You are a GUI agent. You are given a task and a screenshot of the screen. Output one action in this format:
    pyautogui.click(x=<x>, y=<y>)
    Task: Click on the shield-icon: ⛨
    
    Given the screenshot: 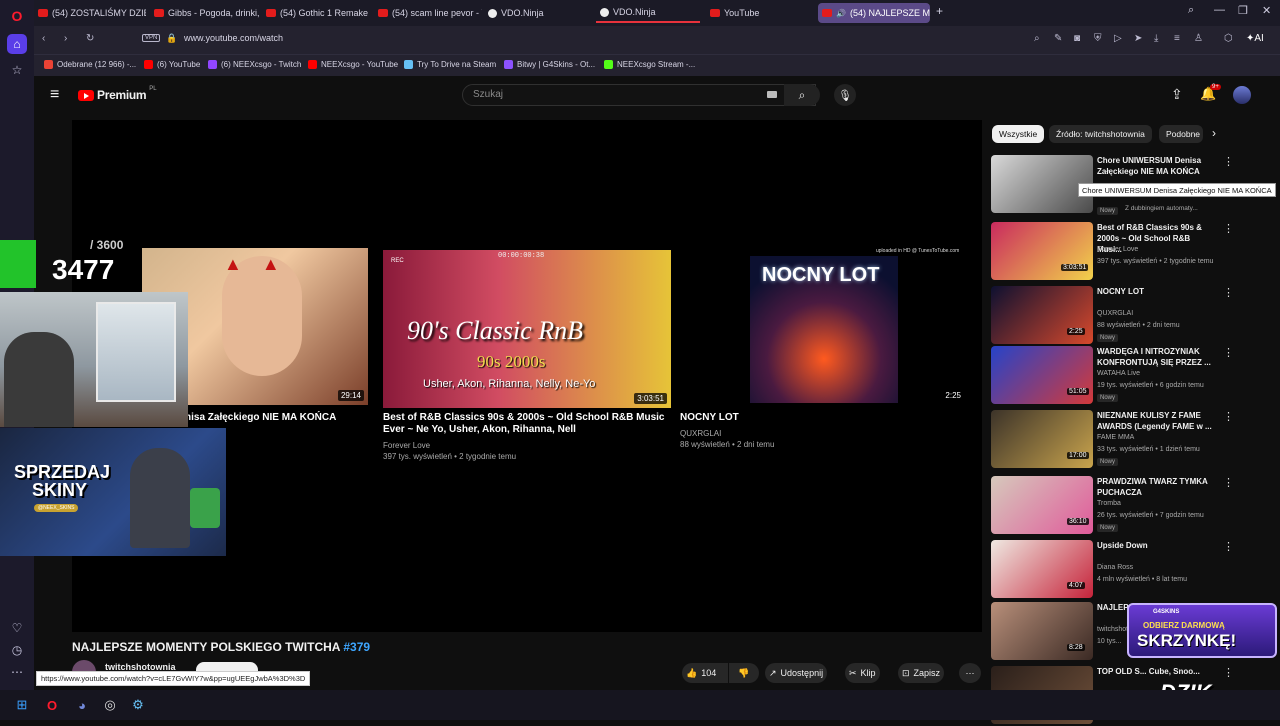 What is the action you would take?
    pyautogui.click(x=1098, y=38)
    